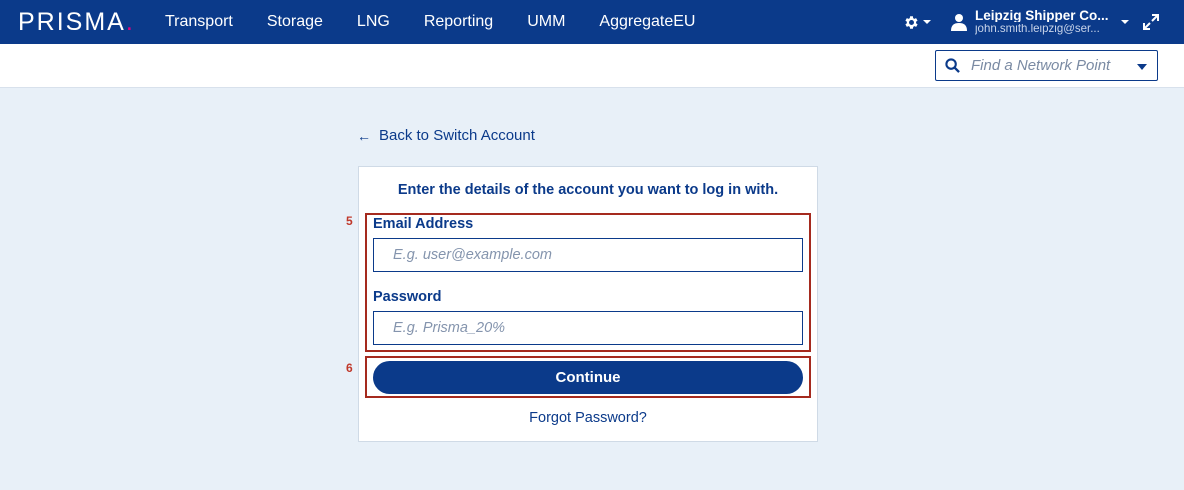 The image size is (1184, 490). I want to click on search-icon, so click(952, 65).